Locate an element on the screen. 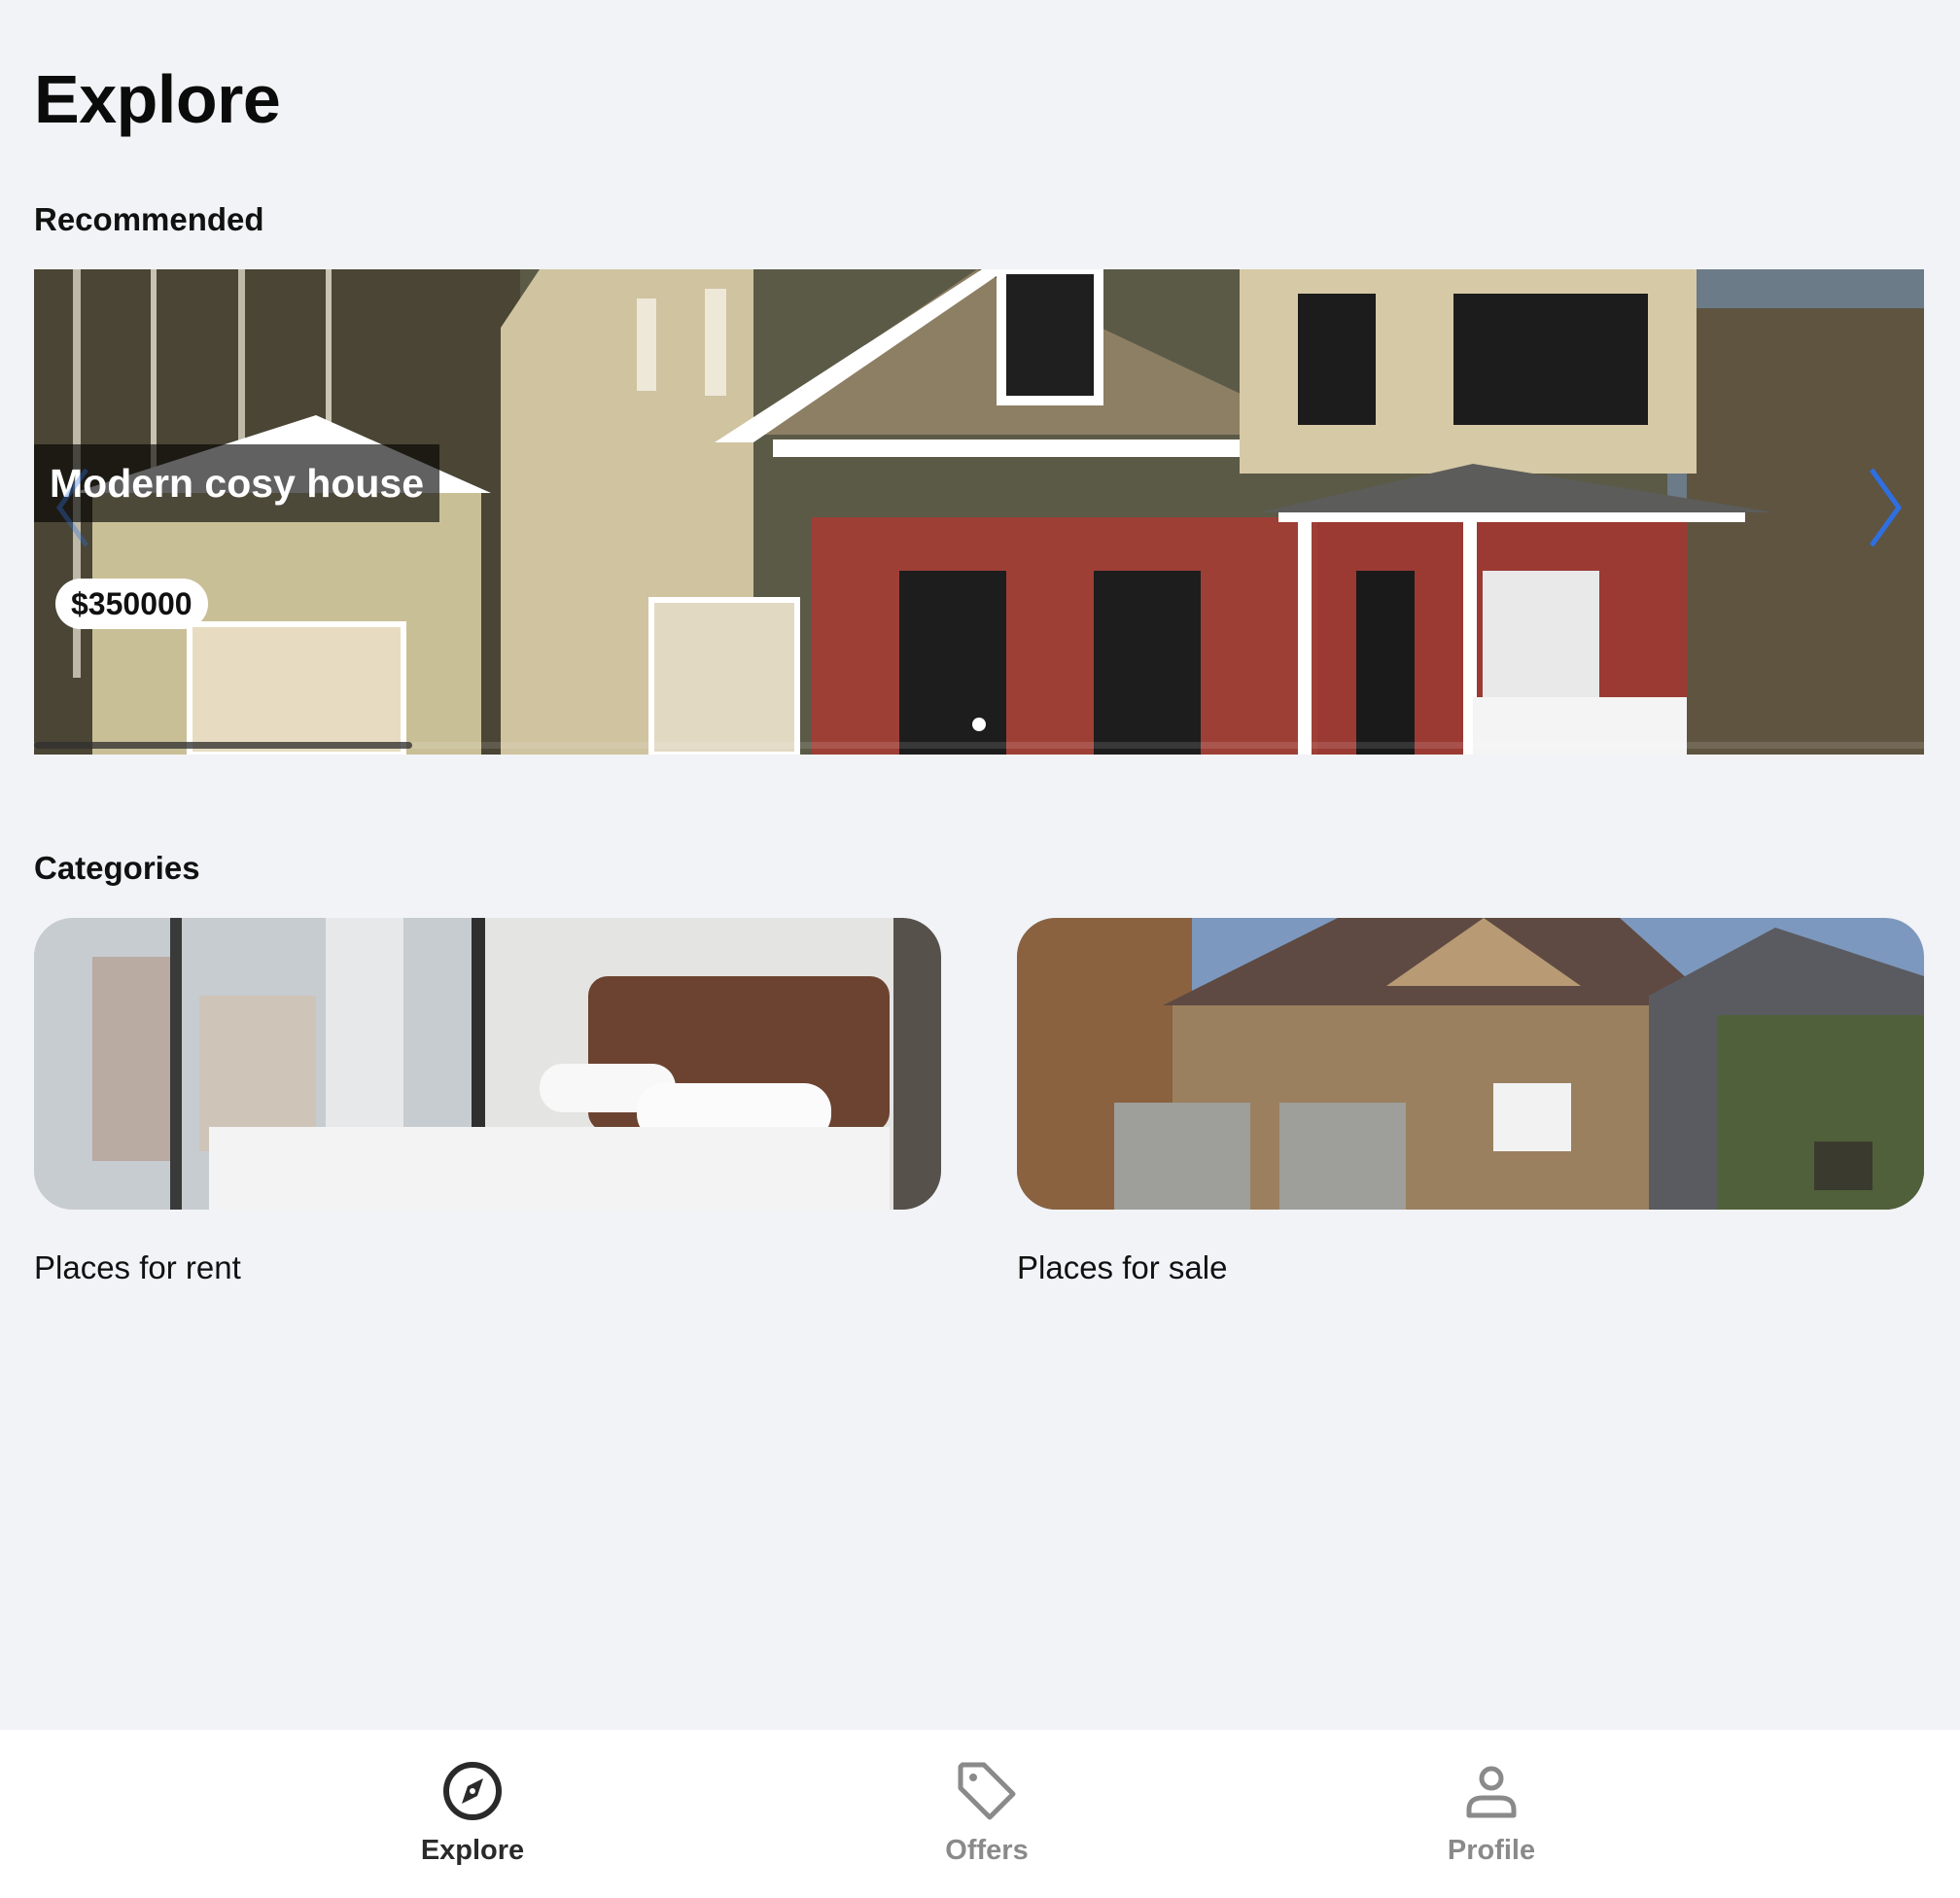 This screenshot has height=1898, width=1960. category-card-sale is located at coordinates (1470, 1064).